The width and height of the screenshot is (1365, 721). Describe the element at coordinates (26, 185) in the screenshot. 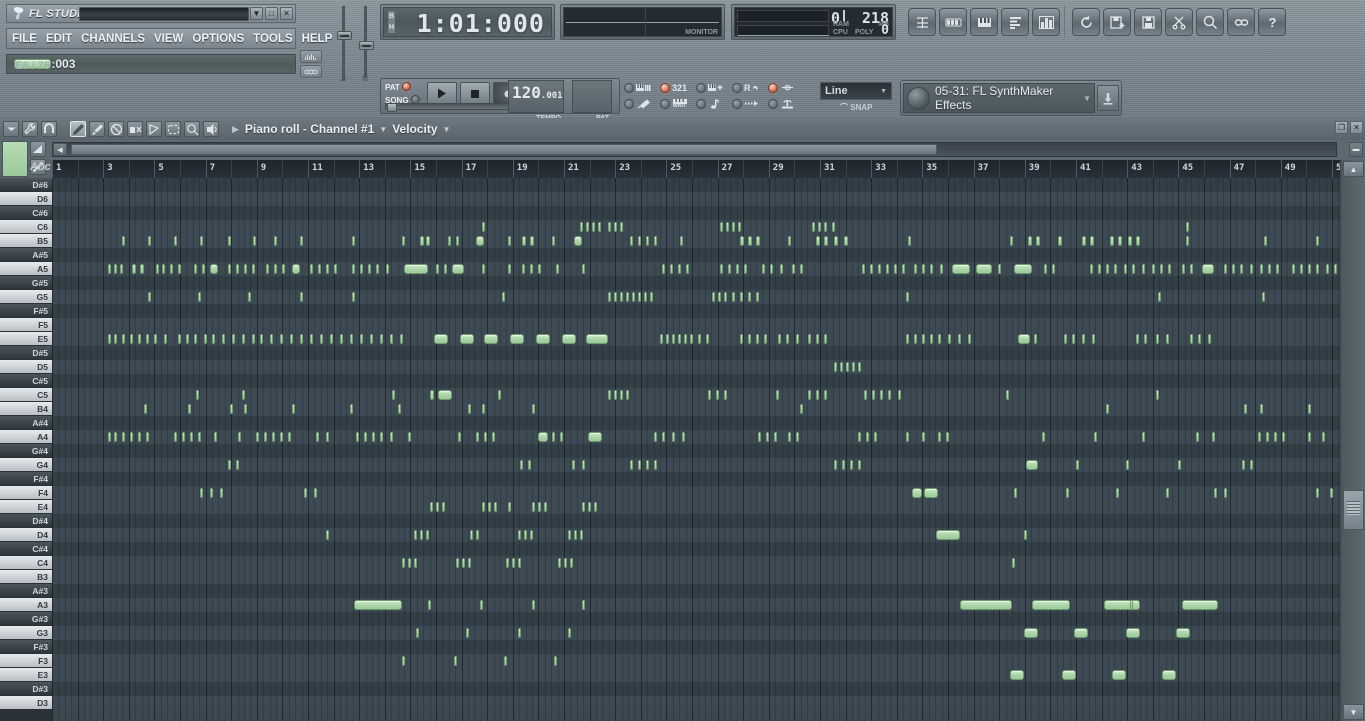

I see `piano-key-Ds6: D#6` at that location.